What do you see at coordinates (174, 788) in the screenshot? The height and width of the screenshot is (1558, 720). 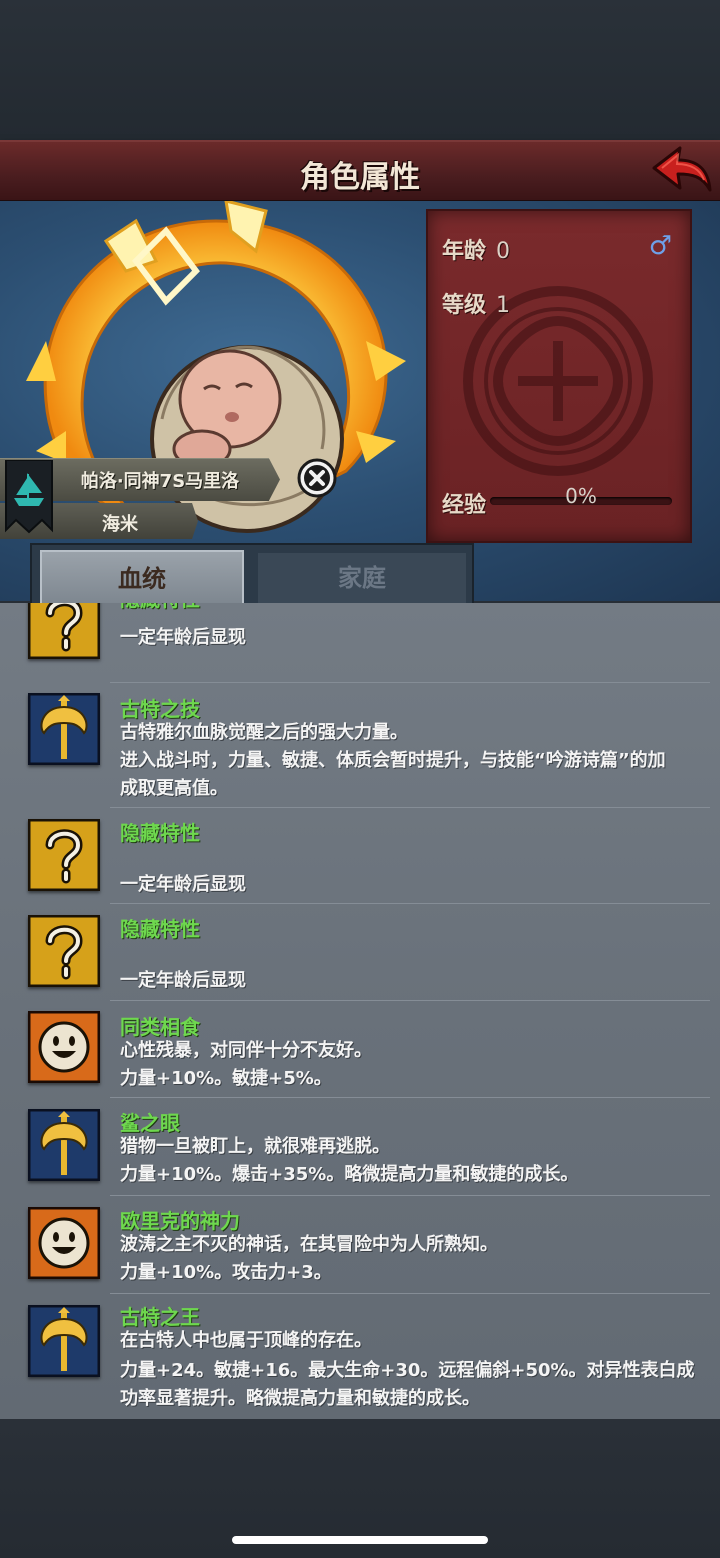 I see `trait-desc-line: 成取更高值。` at bounding box center [174, 788].